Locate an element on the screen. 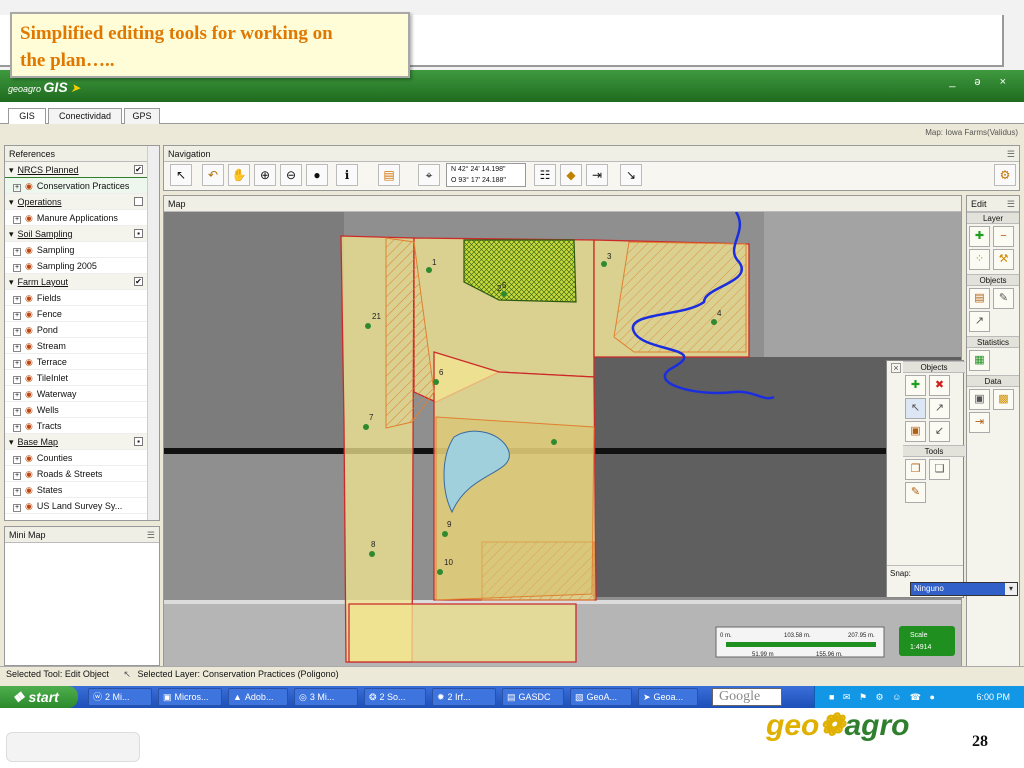 The image size is (1024, 768). layer-tool-icon: ▤ is located at coordinates (389, 175).